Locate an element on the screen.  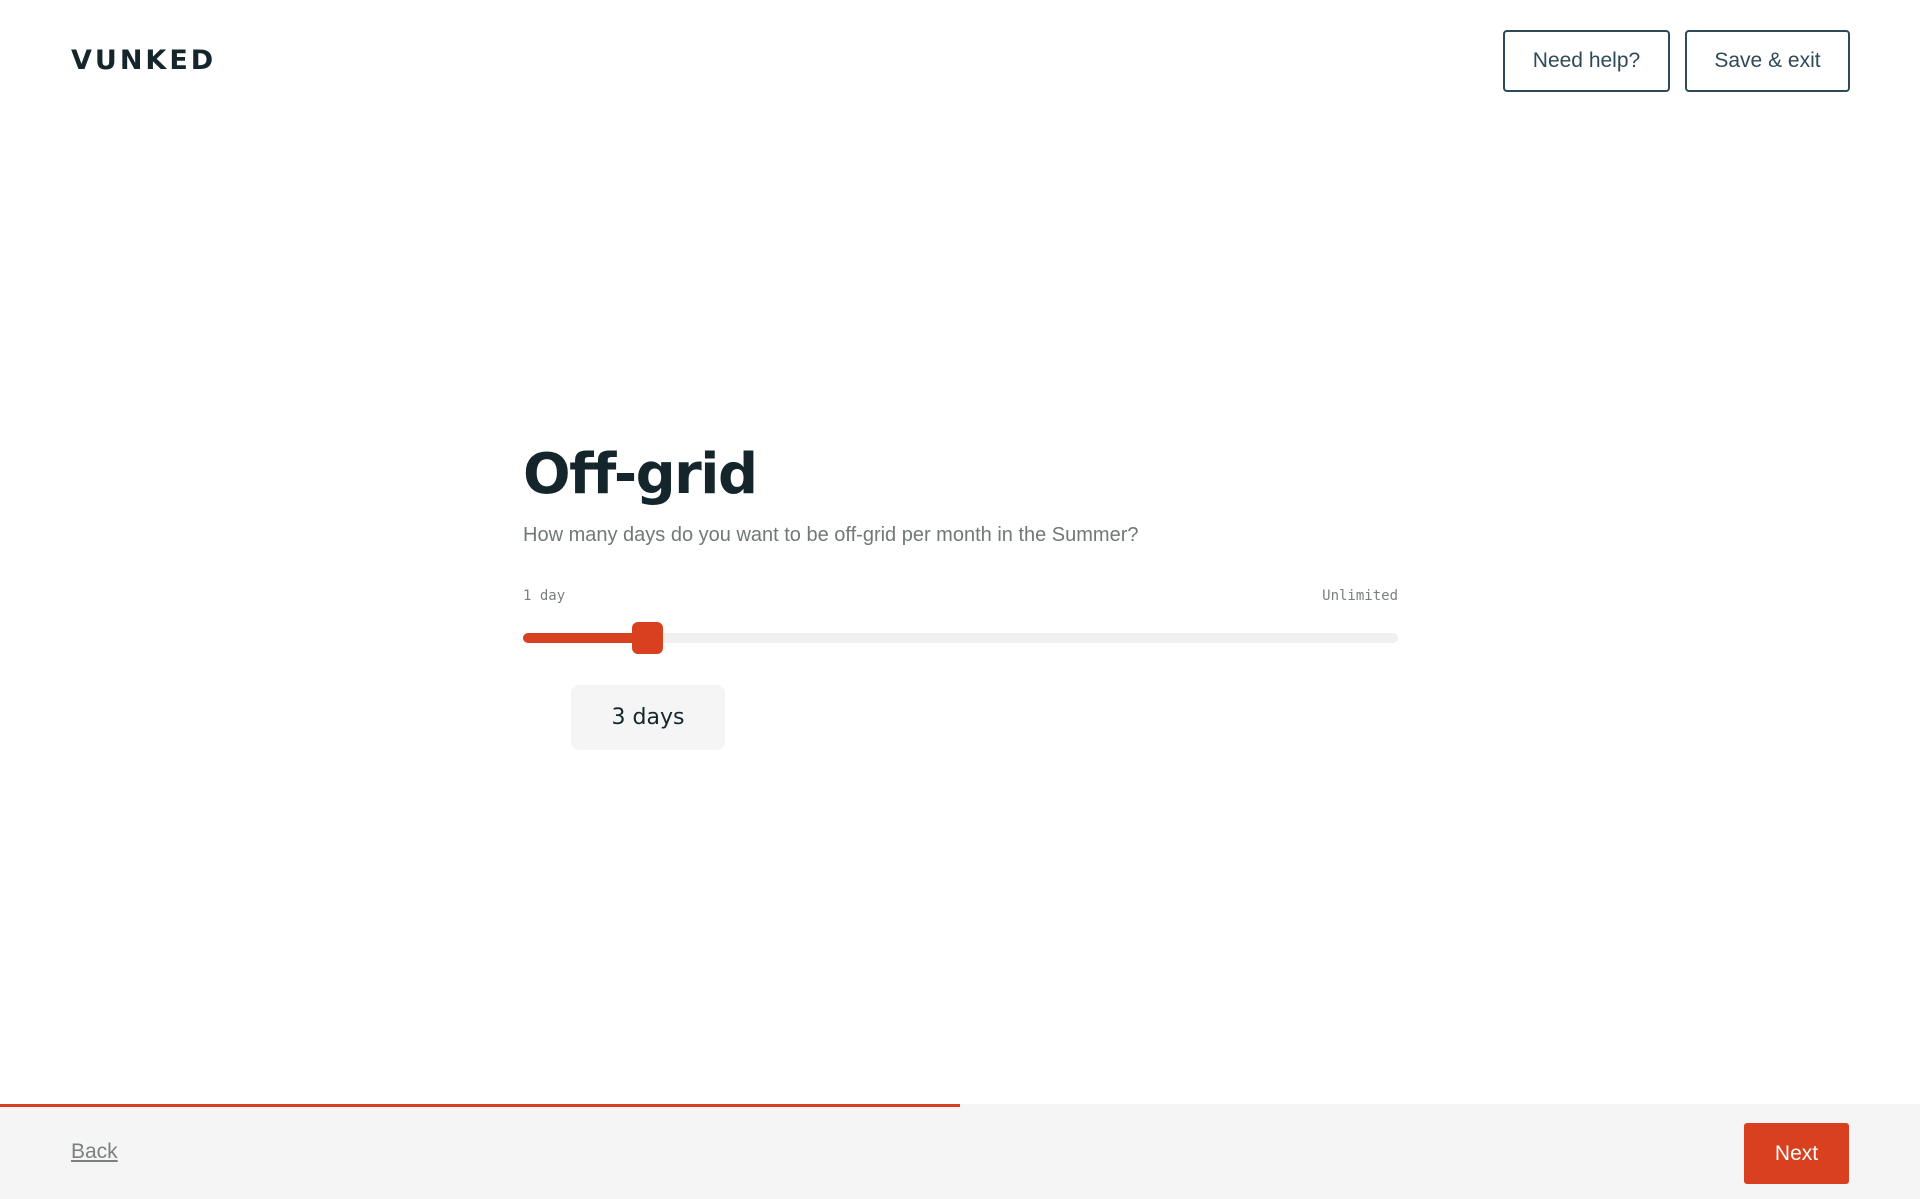
slider-value-bubble: 3 days is located at coordinates (648, 717).